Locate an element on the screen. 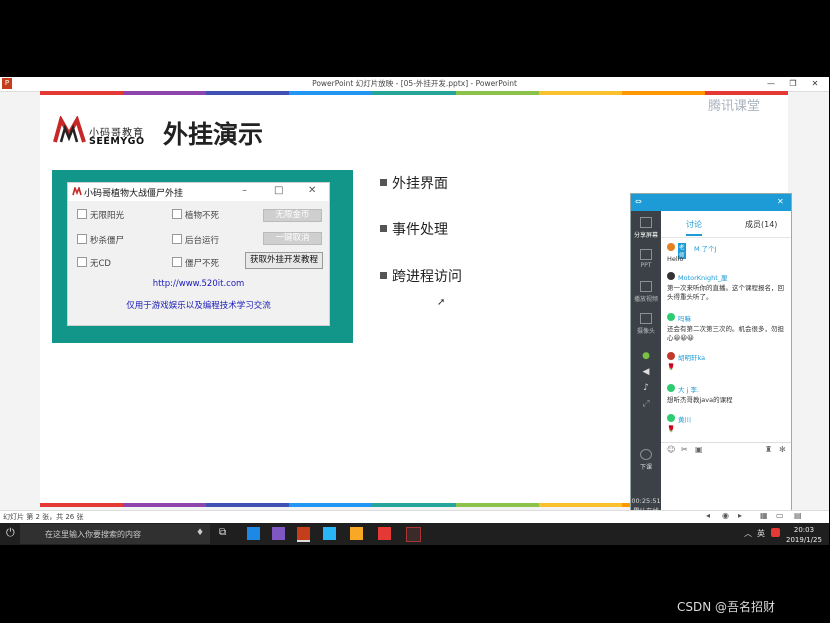 Image resolution: width=830 pixels, height=623 pixels. message-author: M 了个J is located at coordinates (705, 248).